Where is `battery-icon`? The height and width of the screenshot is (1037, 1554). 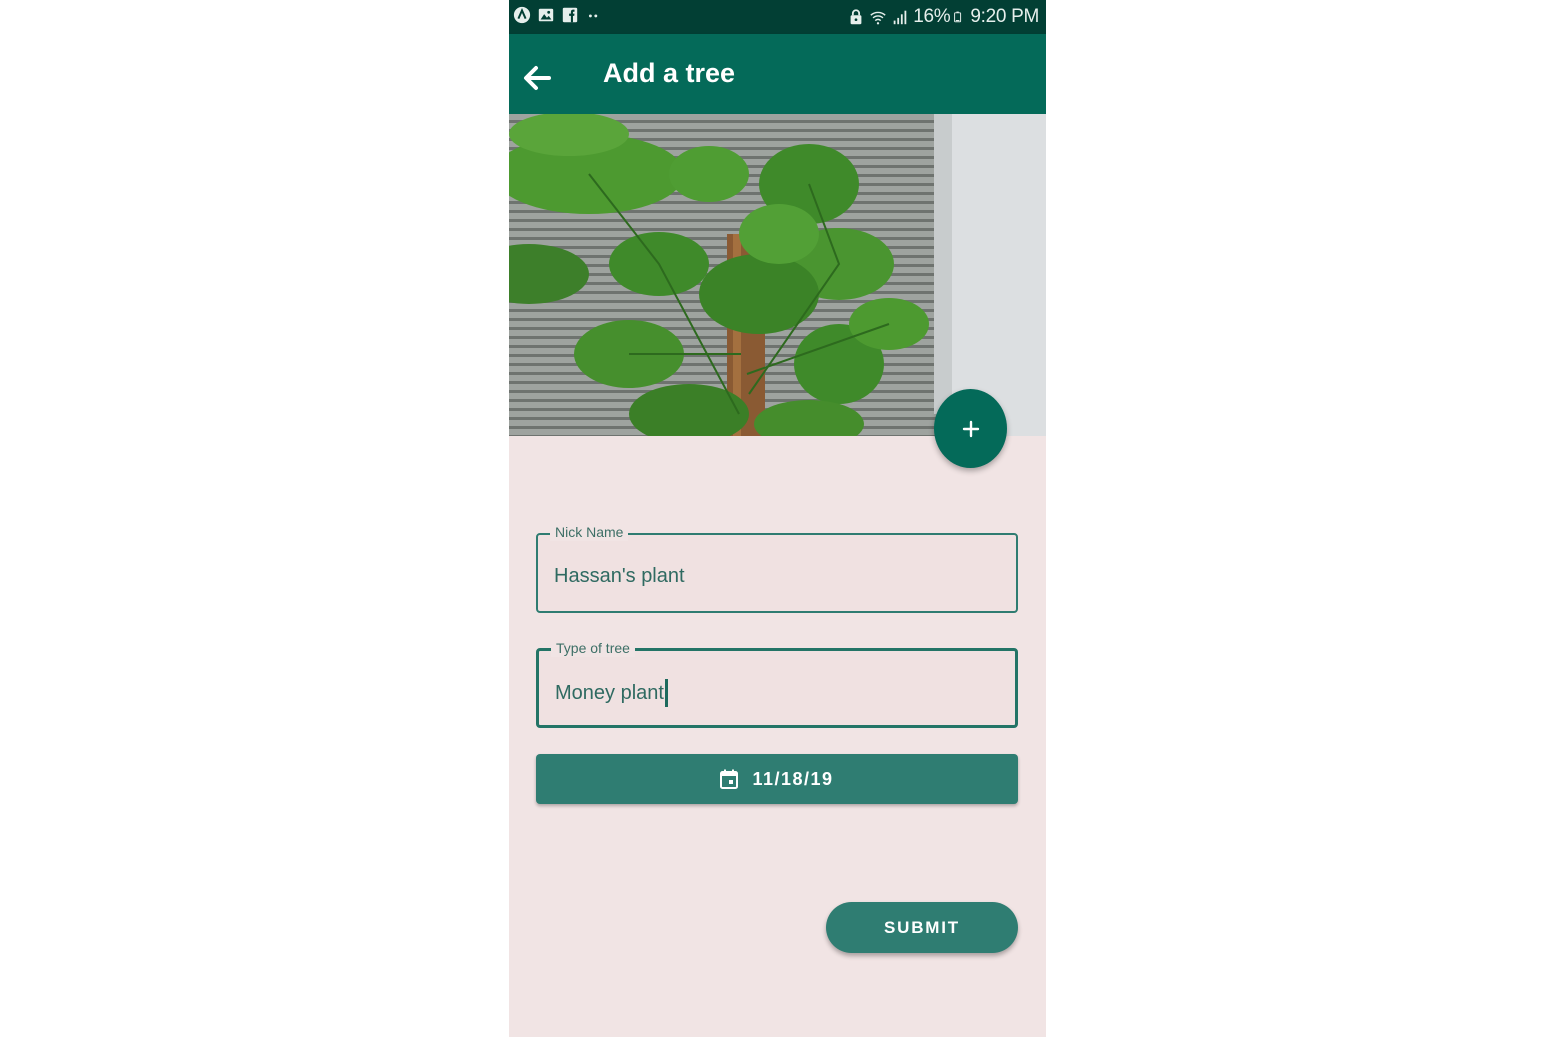 battery-icon is located at coordinates (958, 17).